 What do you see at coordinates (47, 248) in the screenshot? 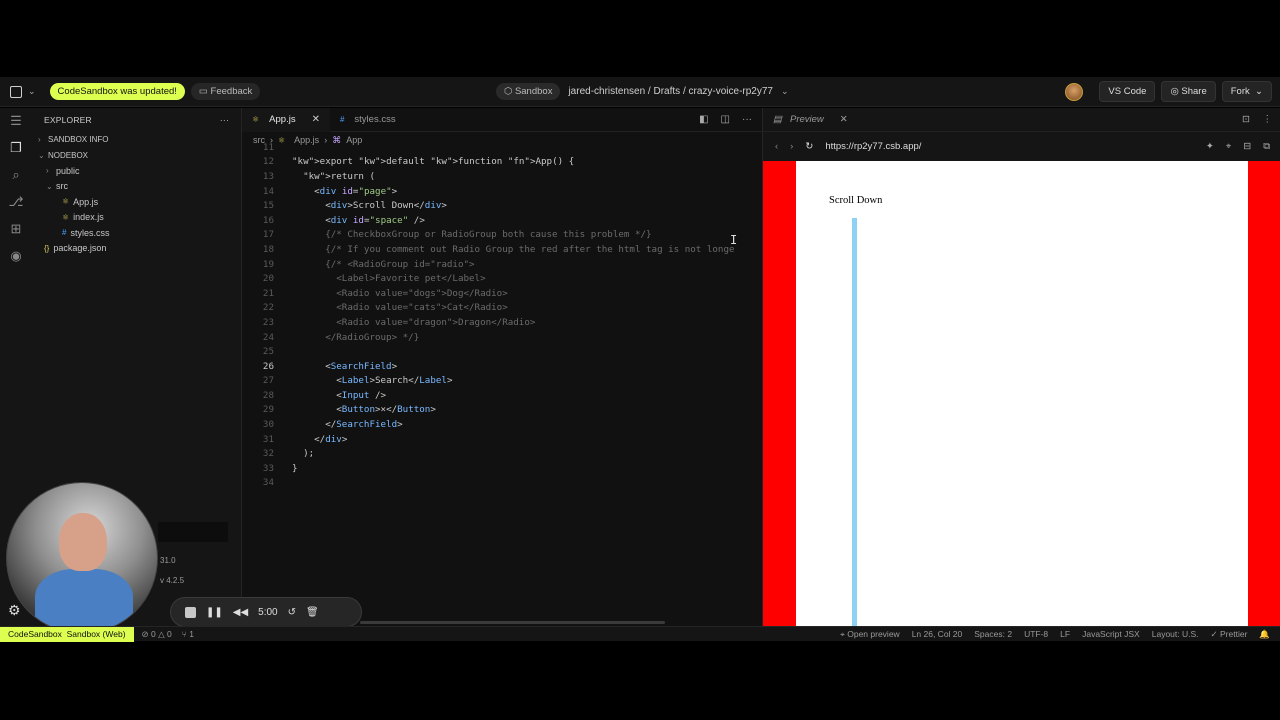
I see `json-file-icon: {}` at bounding box center [47, 248].